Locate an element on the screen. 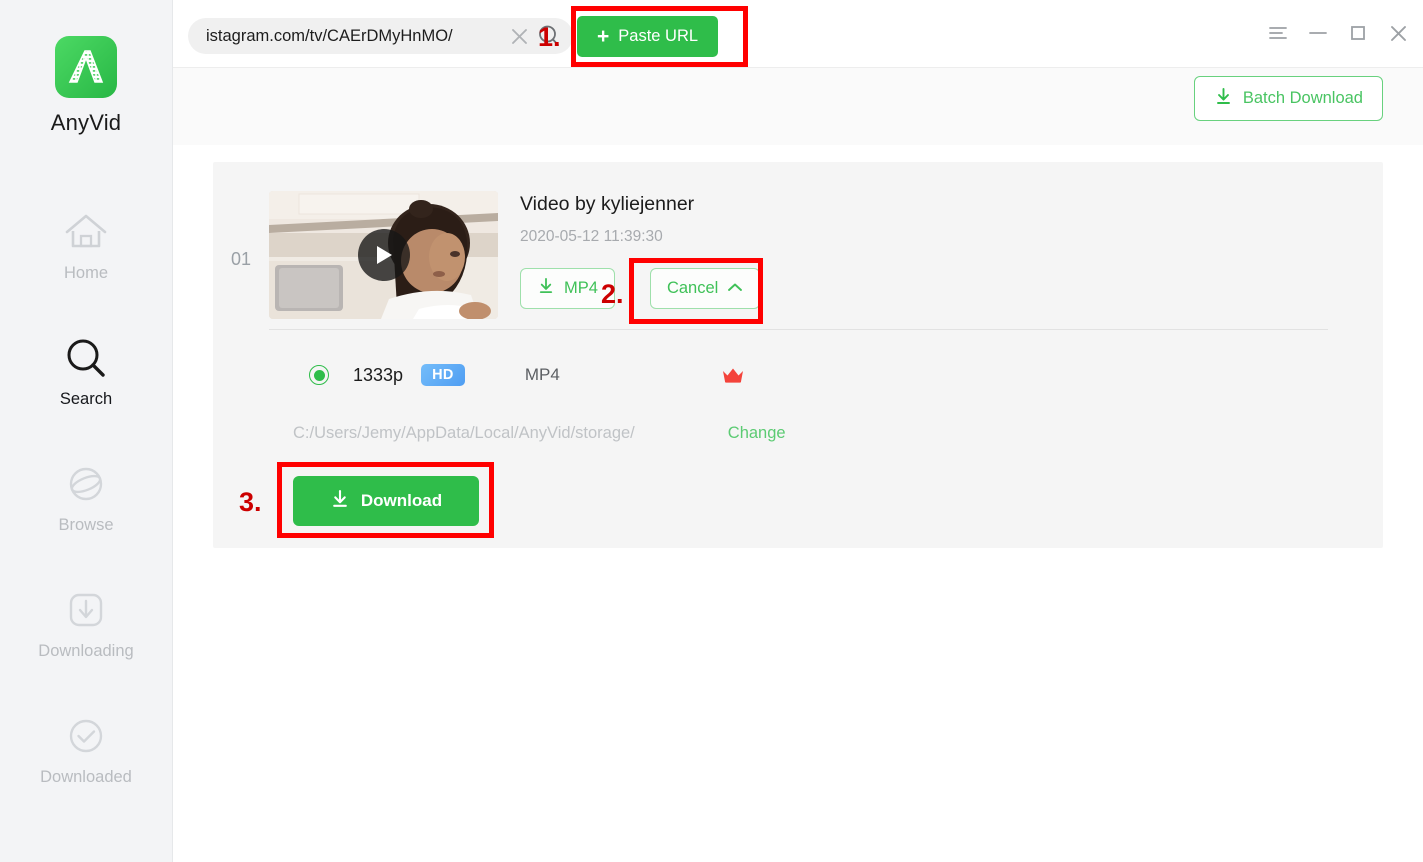  video-title: Video by kyliejenner is located at coordinates (607, 204).